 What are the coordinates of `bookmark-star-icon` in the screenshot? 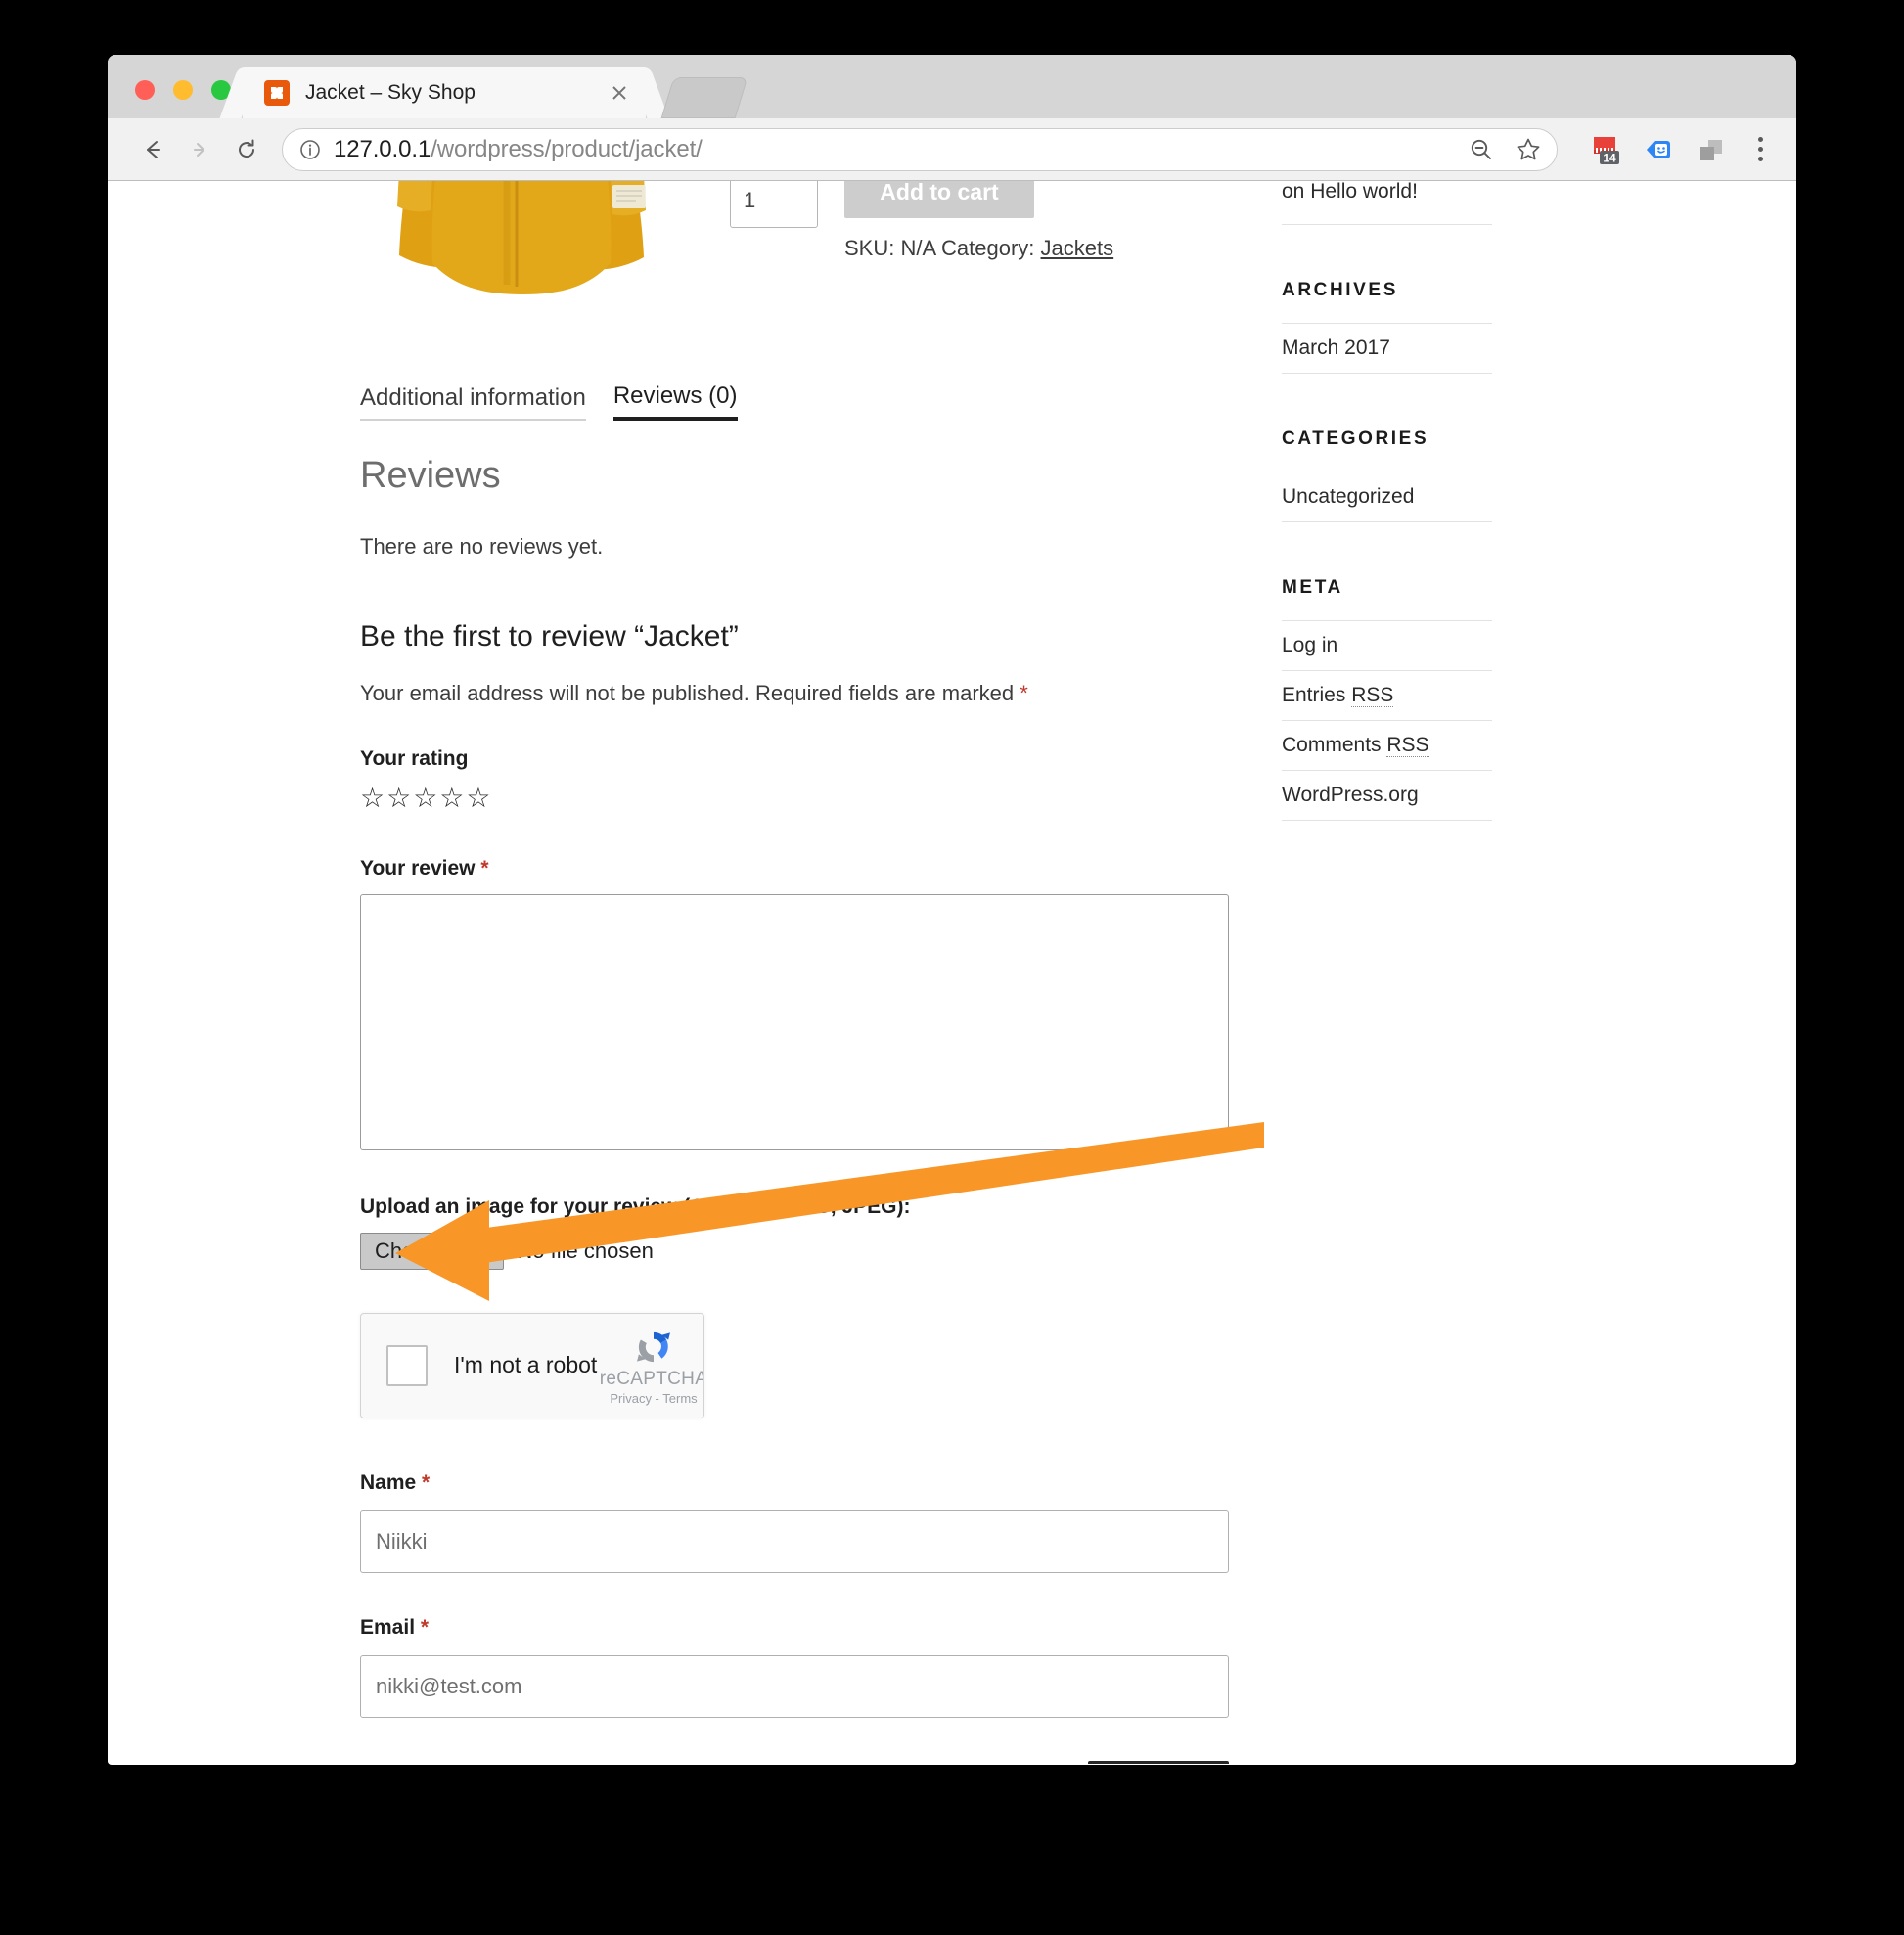 It's located at (1528, 149).